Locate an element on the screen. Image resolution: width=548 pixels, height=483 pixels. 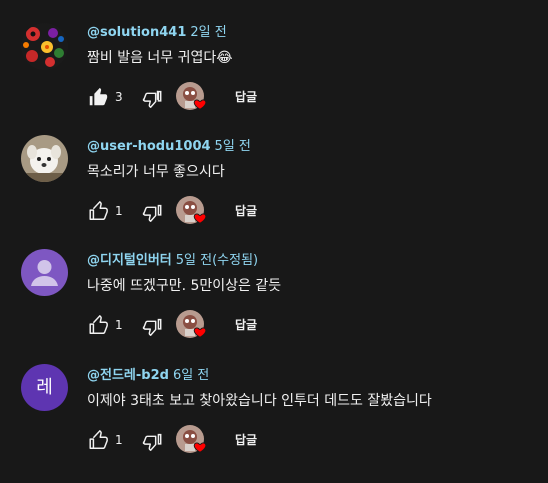
comment-text: 목소리가 너무 좋으시다 is located at coordinates (156, 172).